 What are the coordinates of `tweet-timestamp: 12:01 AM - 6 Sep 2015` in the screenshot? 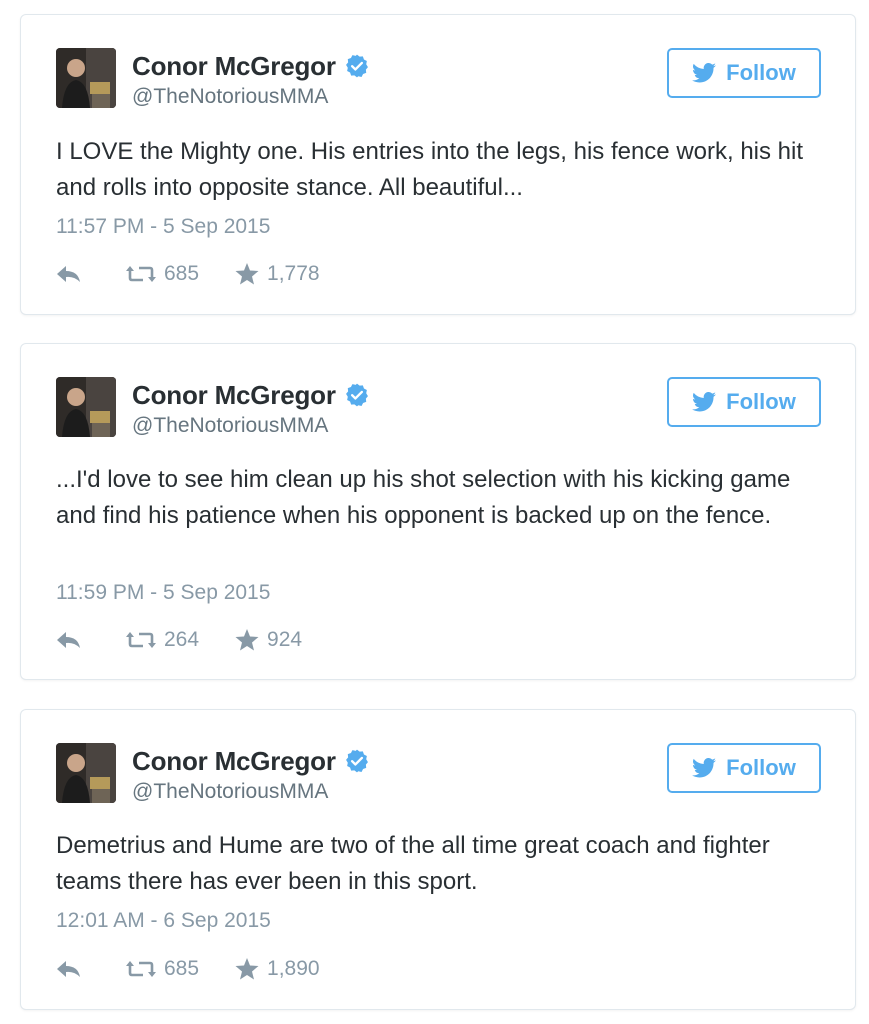 It's located at (163, 921).